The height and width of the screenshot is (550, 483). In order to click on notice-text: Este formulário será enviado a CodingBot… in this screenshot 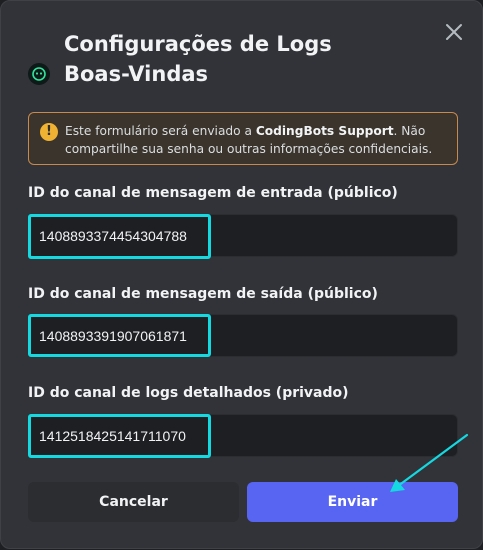, I will do `click(260, 140)`.